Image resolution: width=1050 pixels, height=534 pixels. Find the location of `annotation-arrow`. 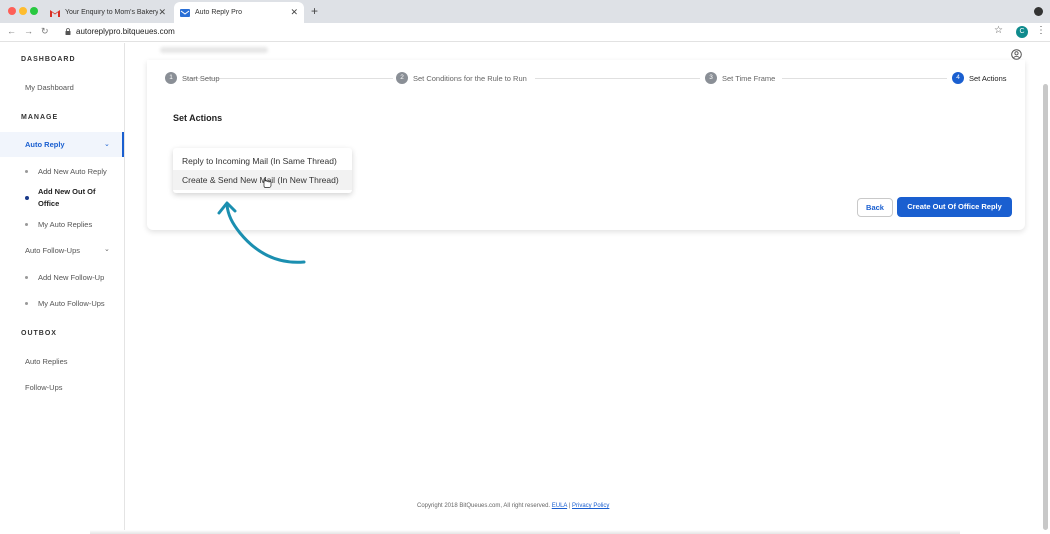

annotation-arrow is located at coordinates (261, 232).